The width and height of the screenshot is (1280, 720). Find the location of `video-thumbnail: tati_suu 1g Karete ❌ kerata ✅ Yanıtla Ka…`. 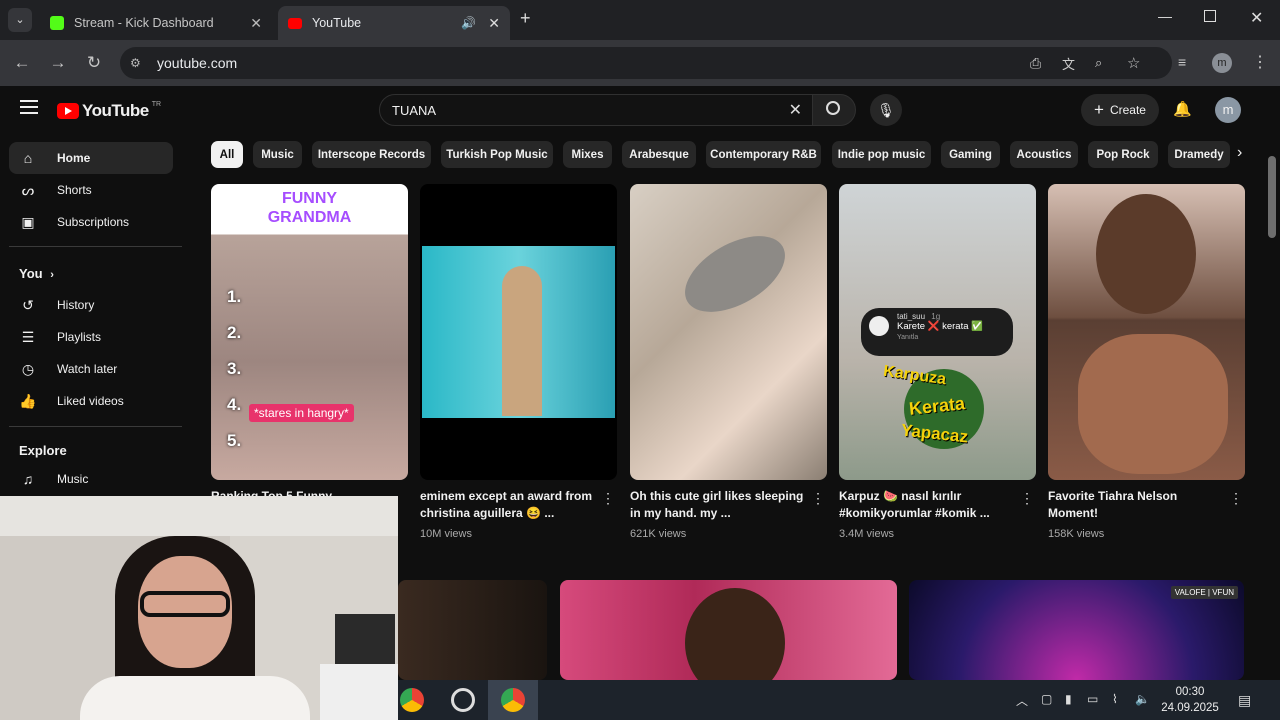

video-thumbnail: tati_suu 1g Karete ❌ kerata ✅ Yanıtla Ka… is located at coordinates (937, 332).